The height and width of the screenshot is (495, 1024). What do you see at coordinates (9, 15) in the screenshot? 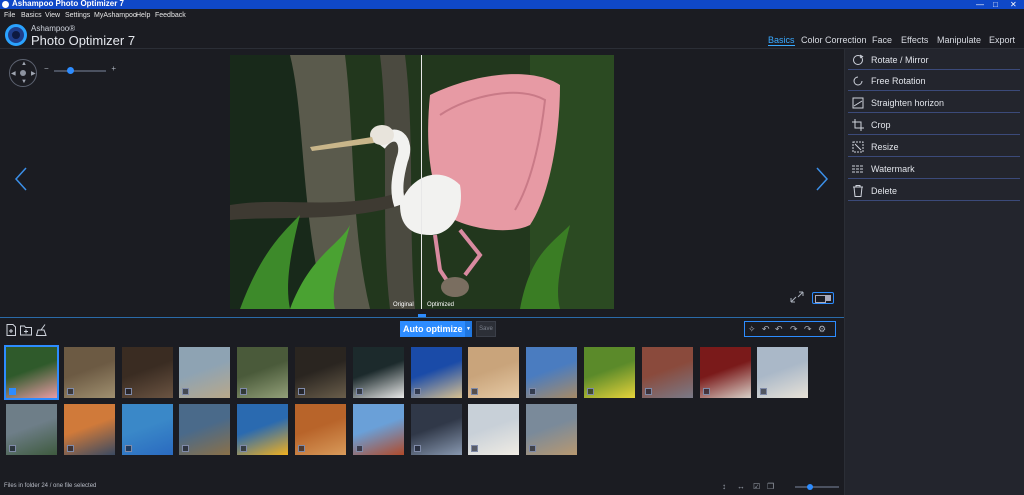
I see `menu-file: File` at bounding box center [9, 15].